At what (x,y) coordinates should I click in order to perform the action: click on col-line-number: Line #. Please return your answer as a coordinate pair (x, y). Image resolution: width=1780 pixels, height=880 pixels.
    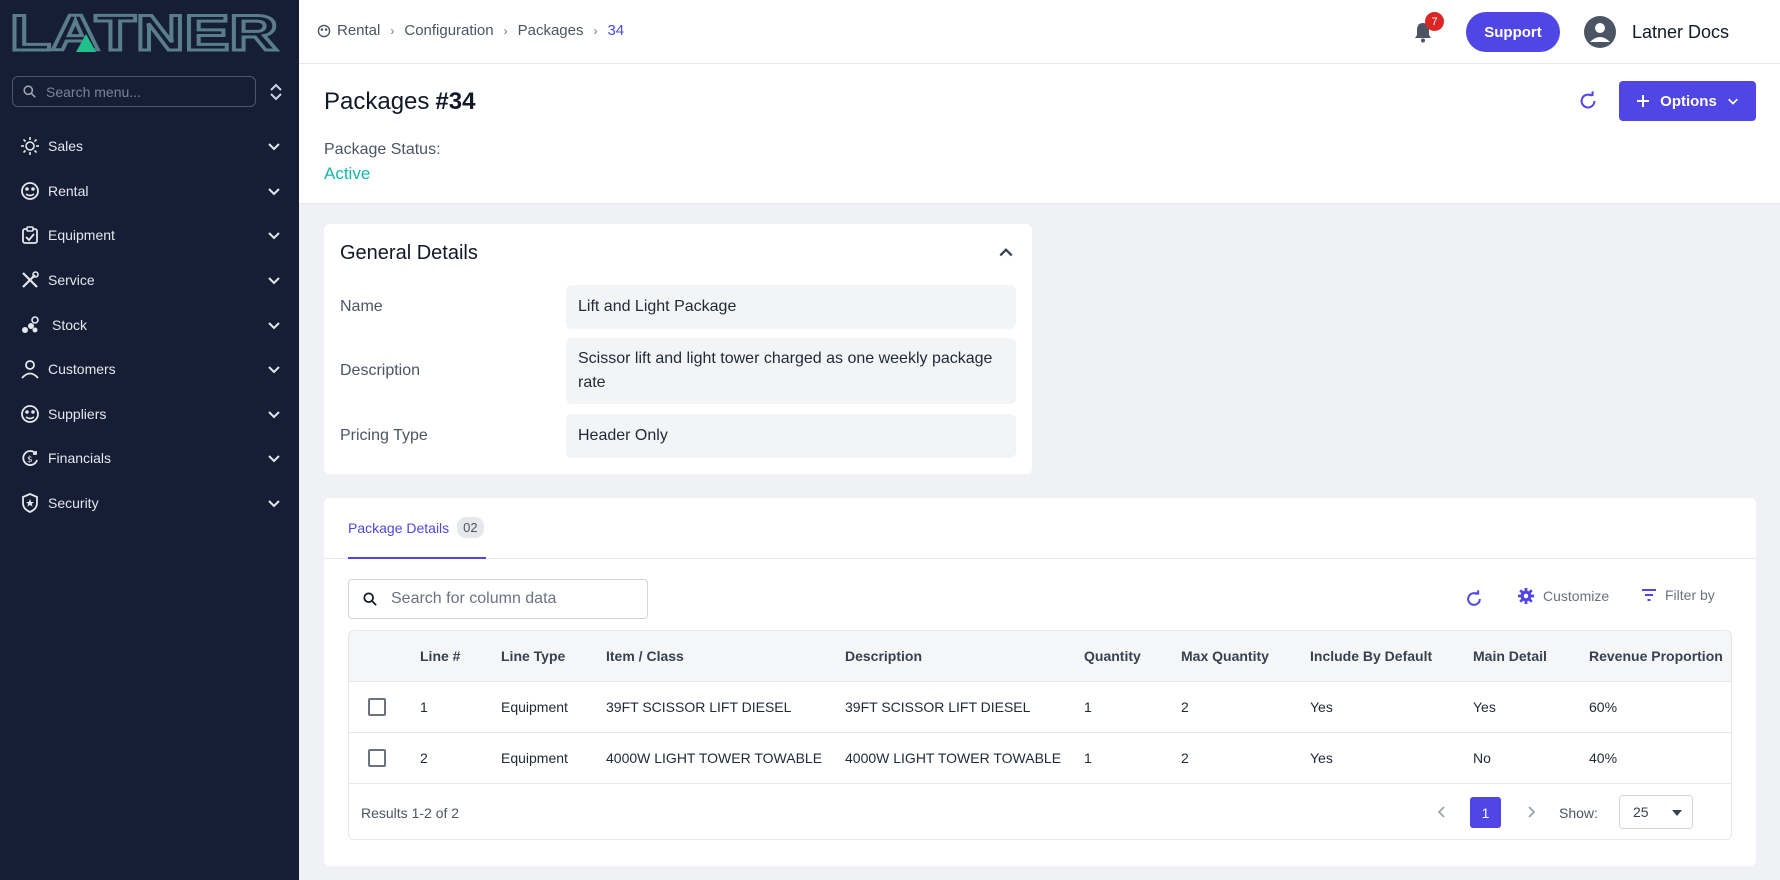
    Looking at the image, I should click on (440, 656).